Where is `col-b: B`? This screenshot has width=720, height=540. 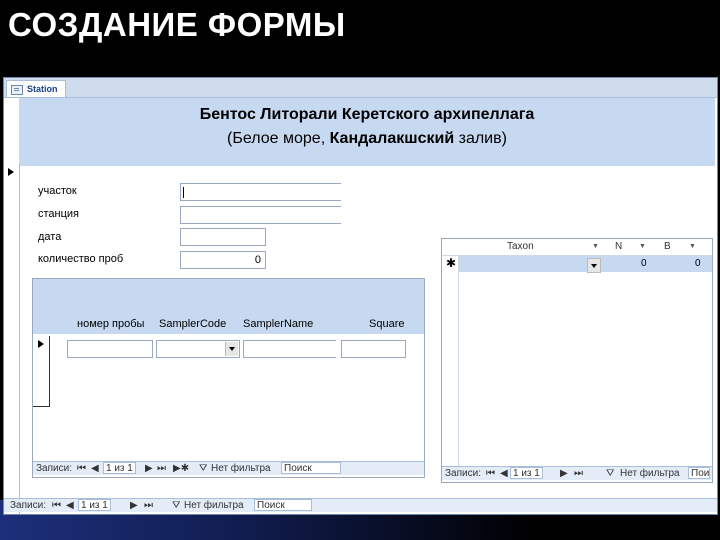 col-b: B is located at coordinates (667, 246).